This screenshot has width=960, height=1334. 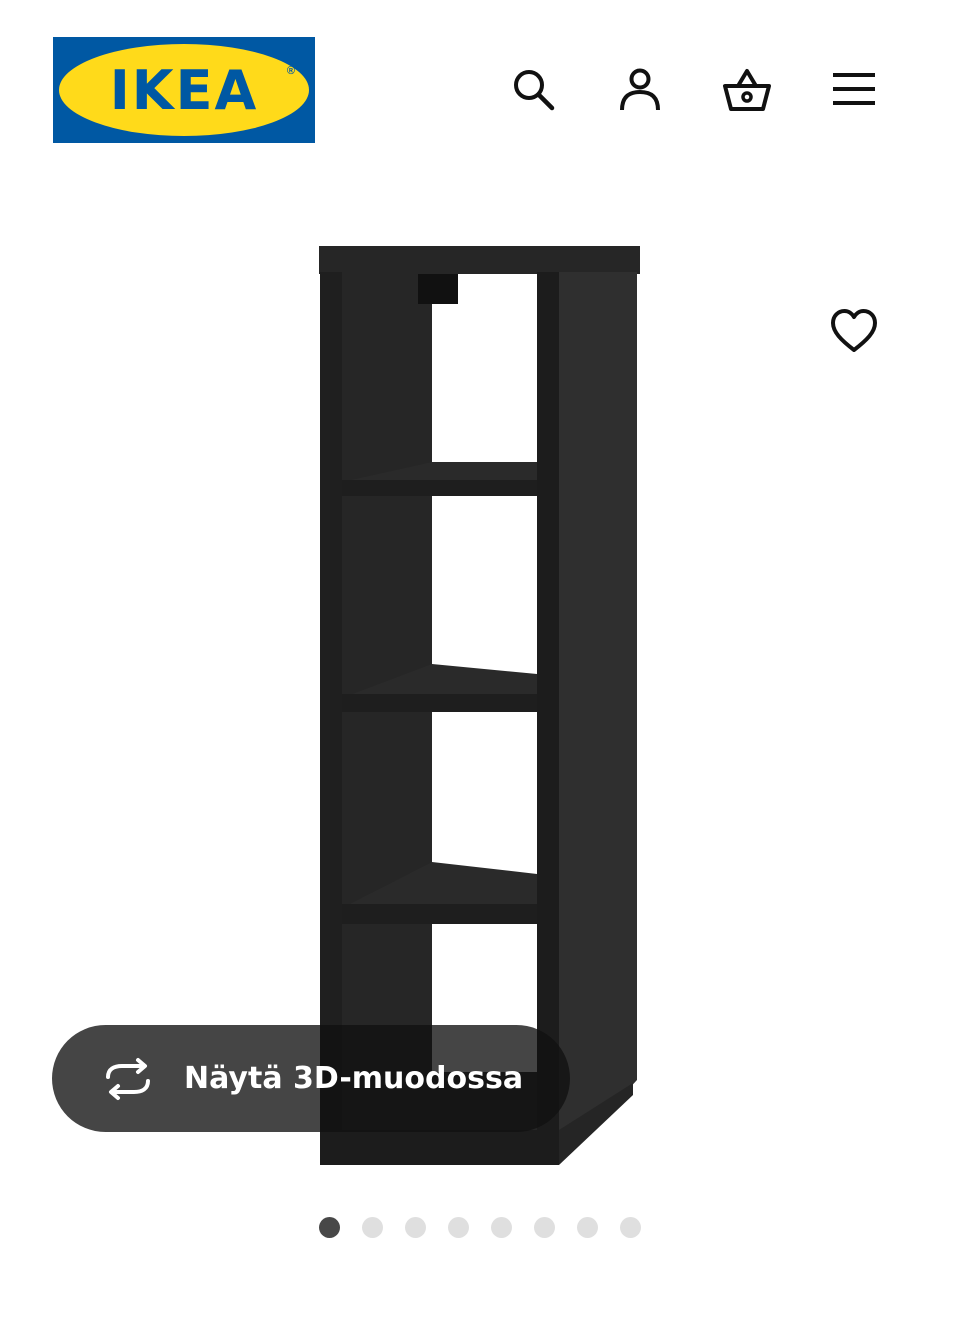 What do you see at coordinates (533, 89) in the screenshot?
I see `search-icon` at bounding box center [533, 89].